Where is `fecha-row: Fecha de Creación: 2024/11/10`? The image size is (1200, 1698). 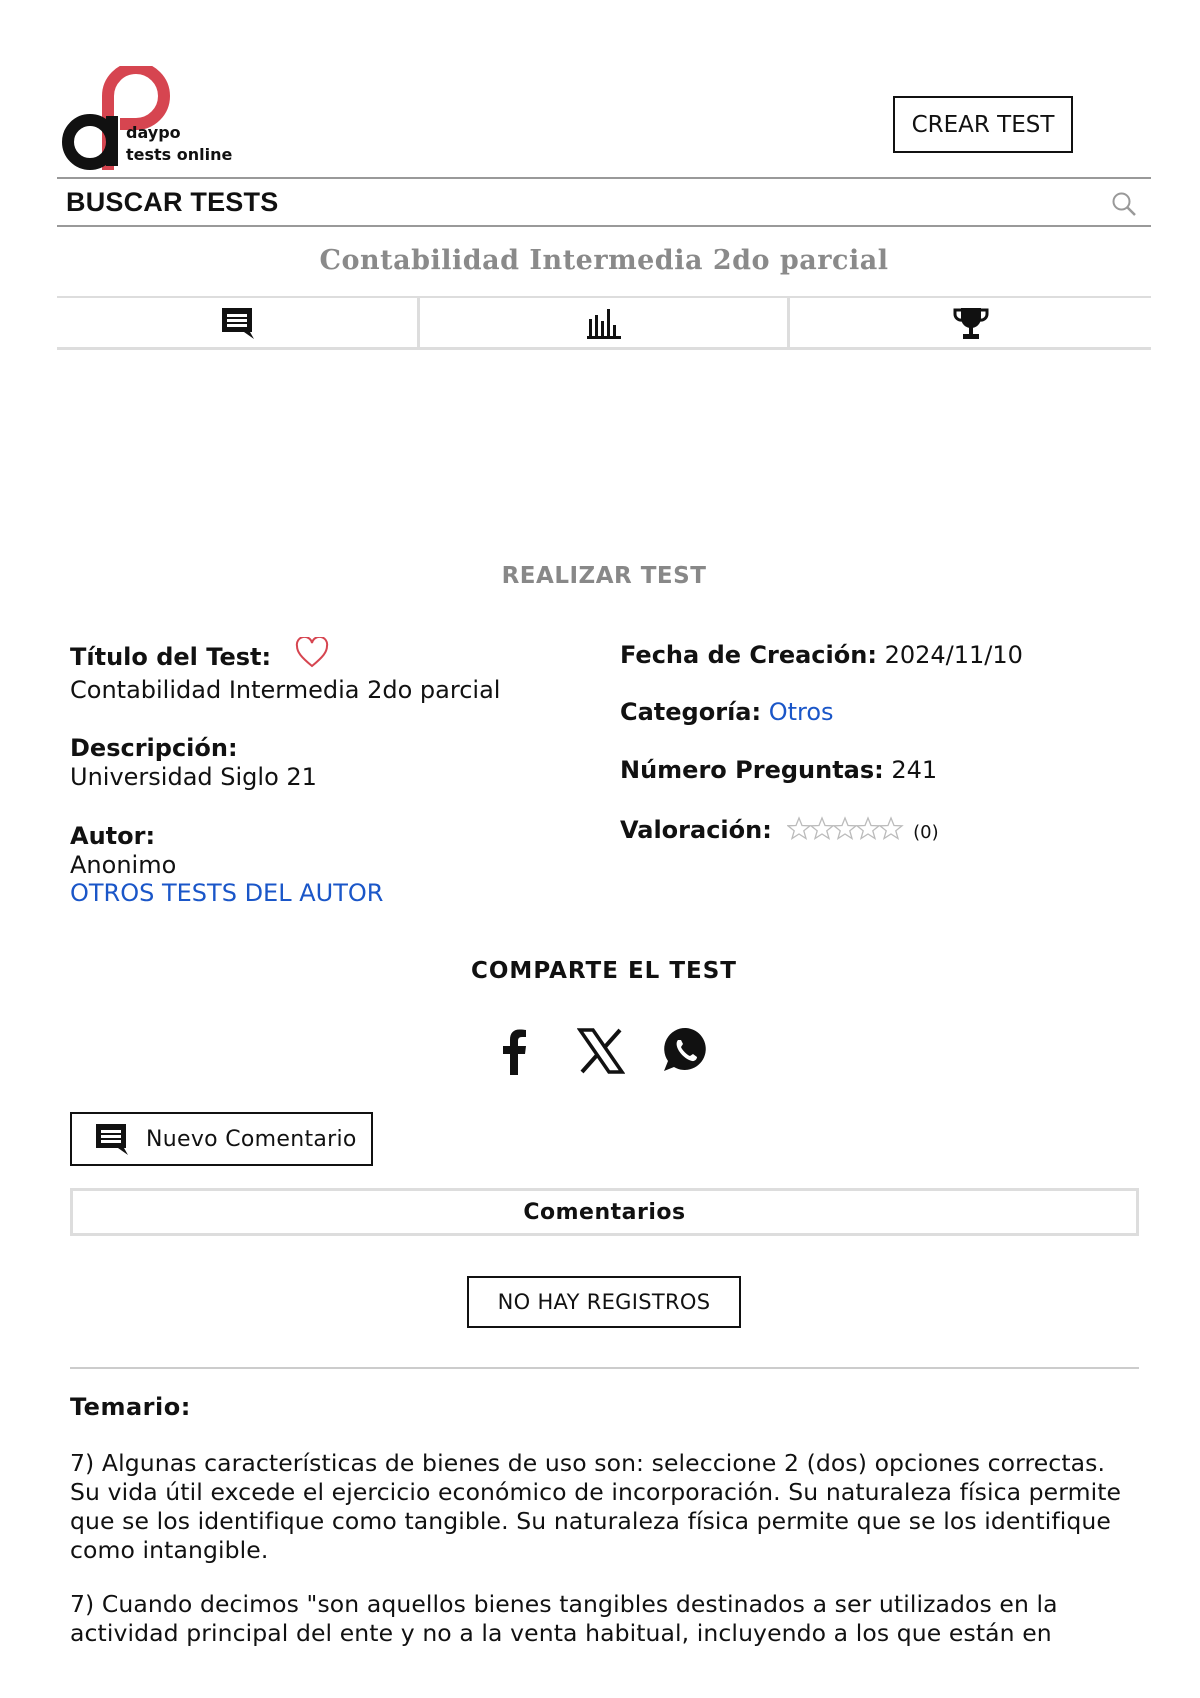 fecha-row: Fecha de Creación: 2024/11/10 is located at coordinates (821, 655).